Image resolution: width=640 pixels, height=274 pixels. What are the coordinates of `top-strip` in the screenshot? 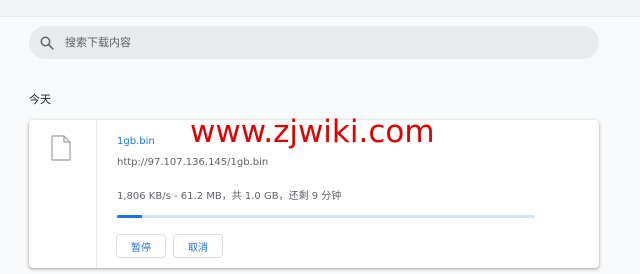 It's located at (320, 8).